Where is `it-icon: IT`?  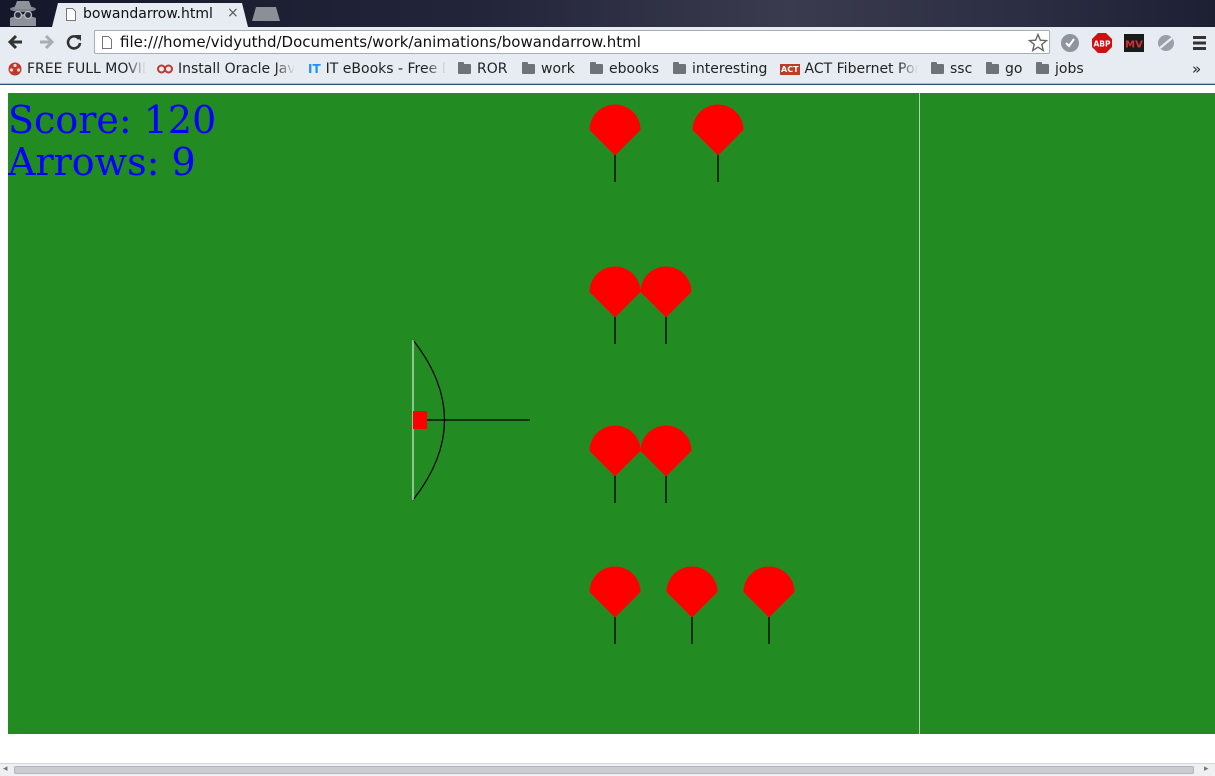
it-icon: IT is located at coordinates (314, 69).